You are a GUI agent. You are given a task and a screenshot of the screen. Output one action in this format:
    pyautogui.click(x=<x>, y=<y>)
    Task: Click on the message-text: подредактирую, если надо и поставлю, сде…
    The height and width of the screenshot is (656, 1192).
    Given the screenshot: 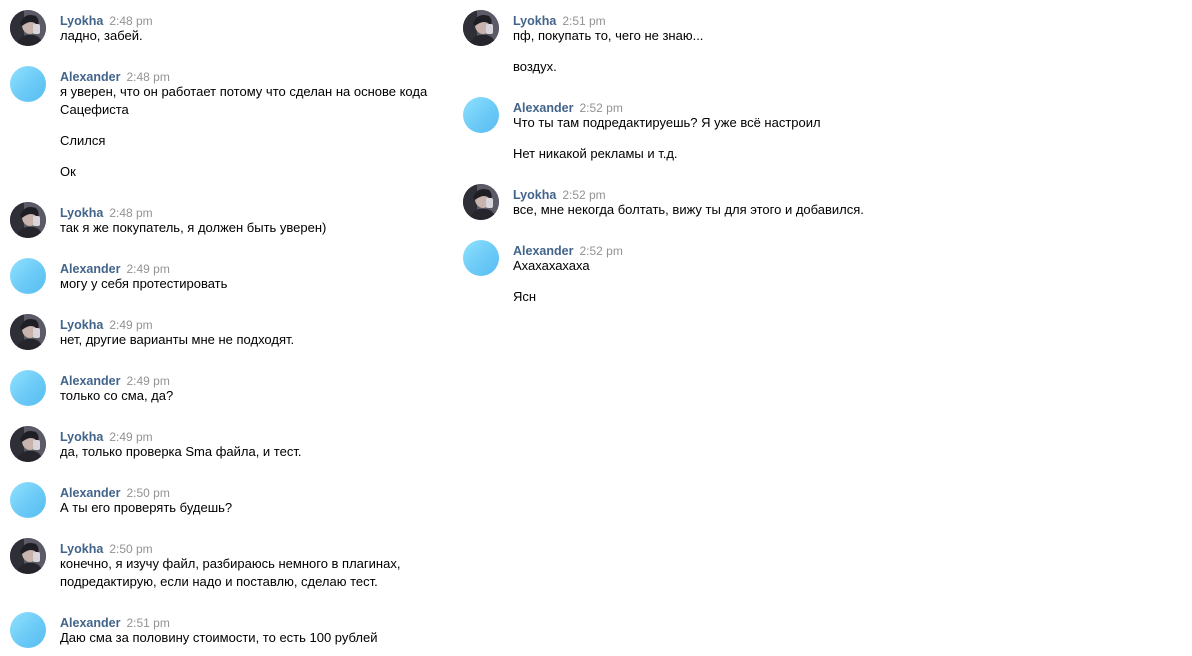 What is the action you would take?
    pyautogui.click(x=219, y=581)
    